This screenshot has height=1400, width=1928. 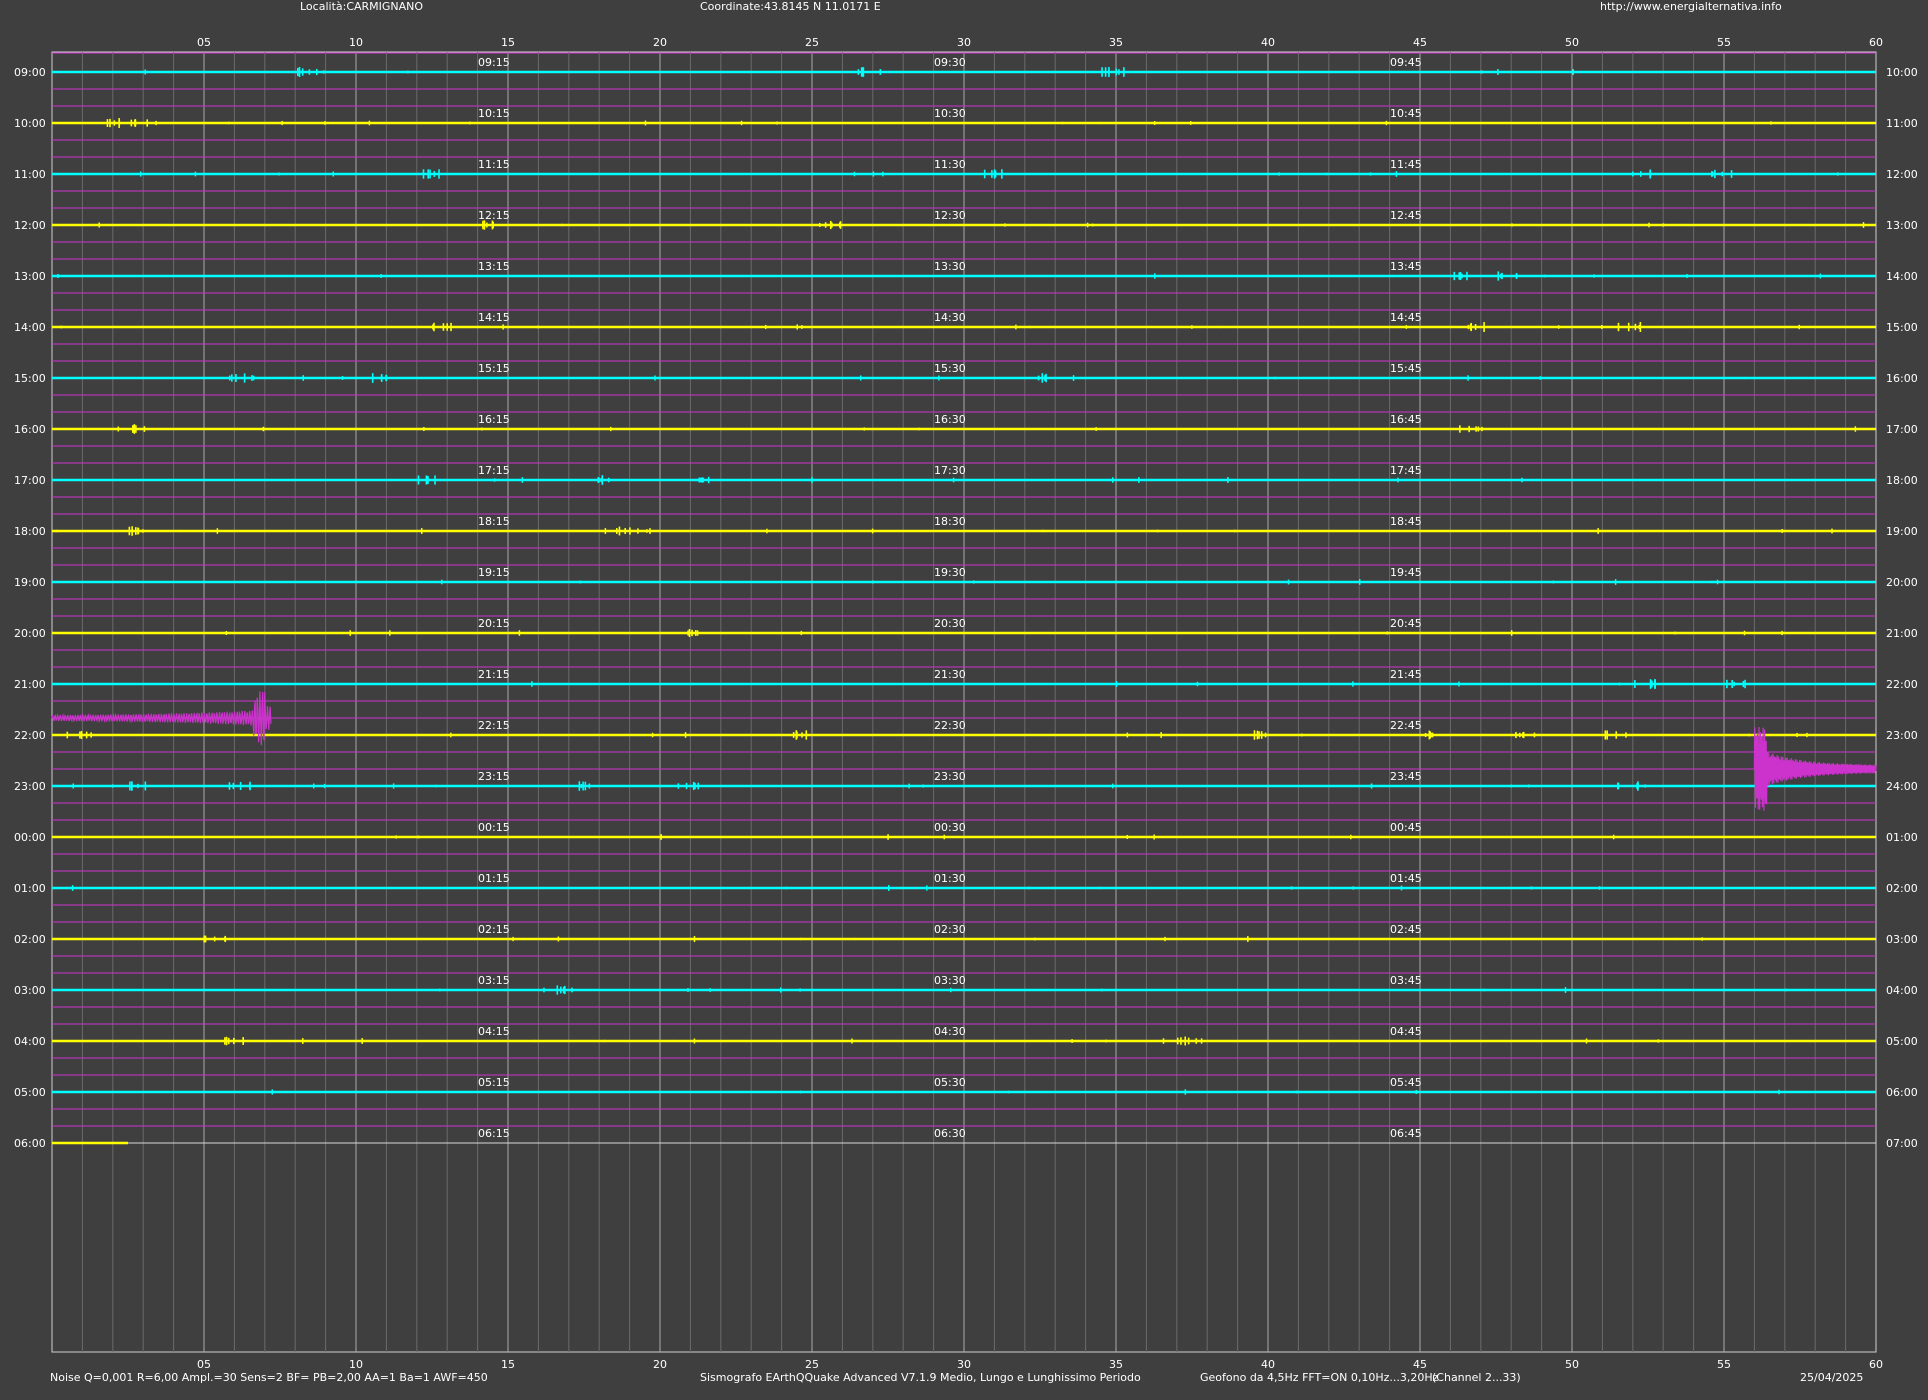 What do you see at coordinates (1902, 276) in the screenshot?
I see `hour-label-right: 14:00` at bounding box center [1902, 276].